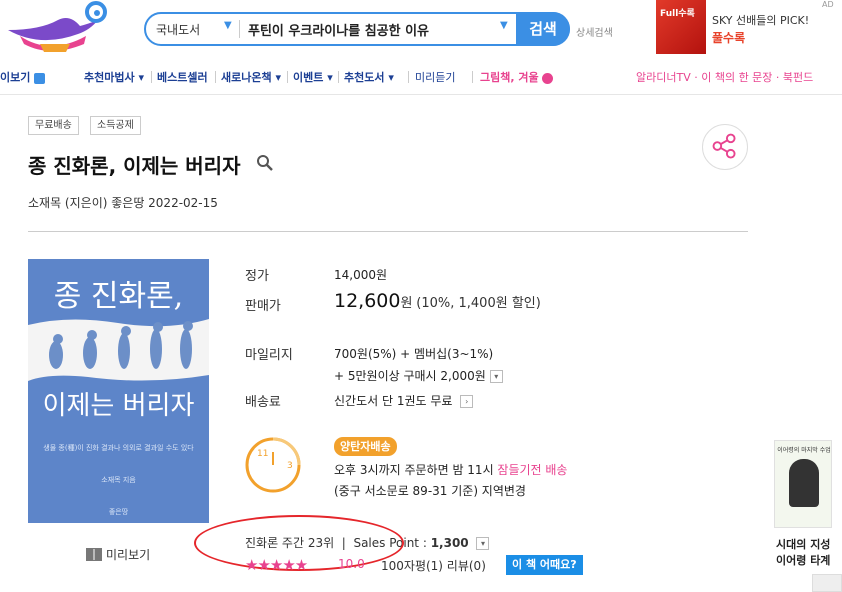 Image resolution: width=842 pixels, height=592 pixels. I want to click on shipping-value-text: 신간도서 단 1권도 무료, so click(393, 401).